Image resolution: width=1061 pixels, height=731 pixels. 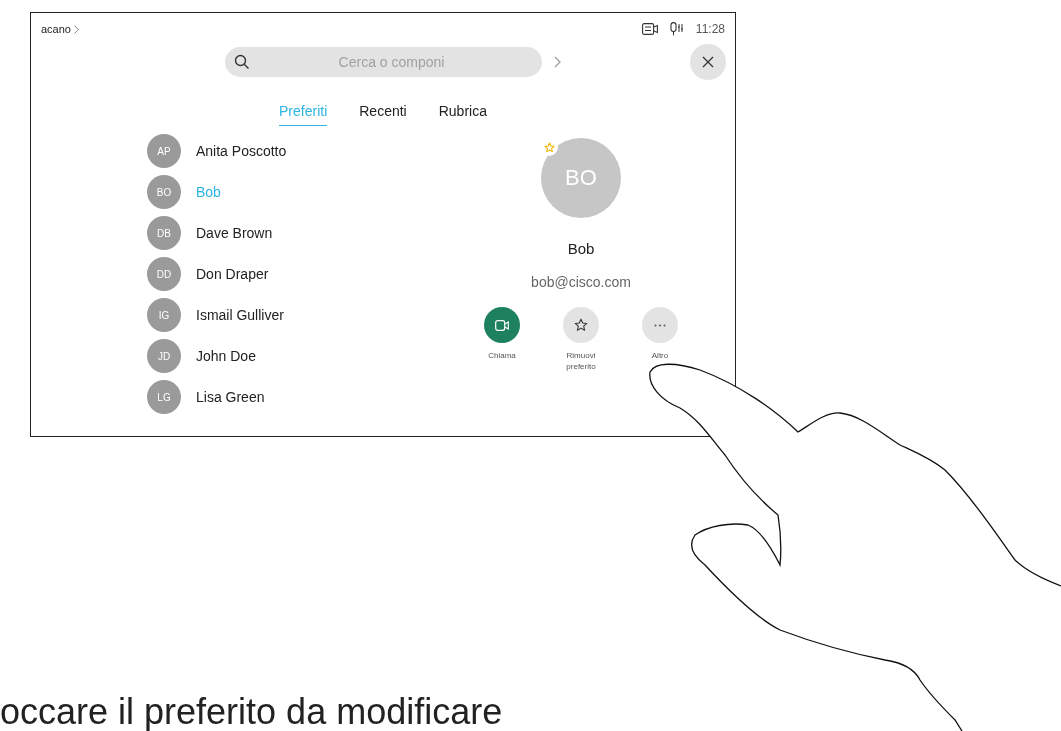 I want to click on contact-name: Bob, so click(x=581, y=248).